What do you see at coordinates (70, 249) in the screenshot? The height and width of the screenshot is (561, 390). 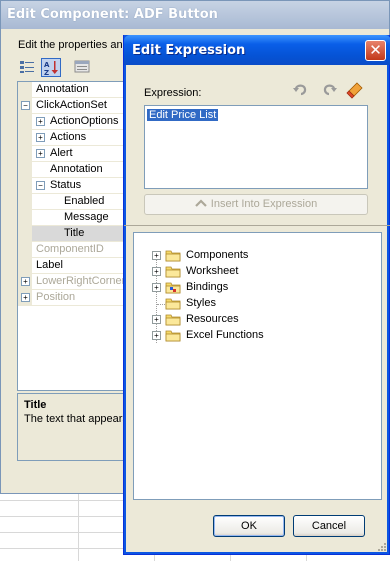 I see `property-label: ComponentID` at bounding box center [70, 249].